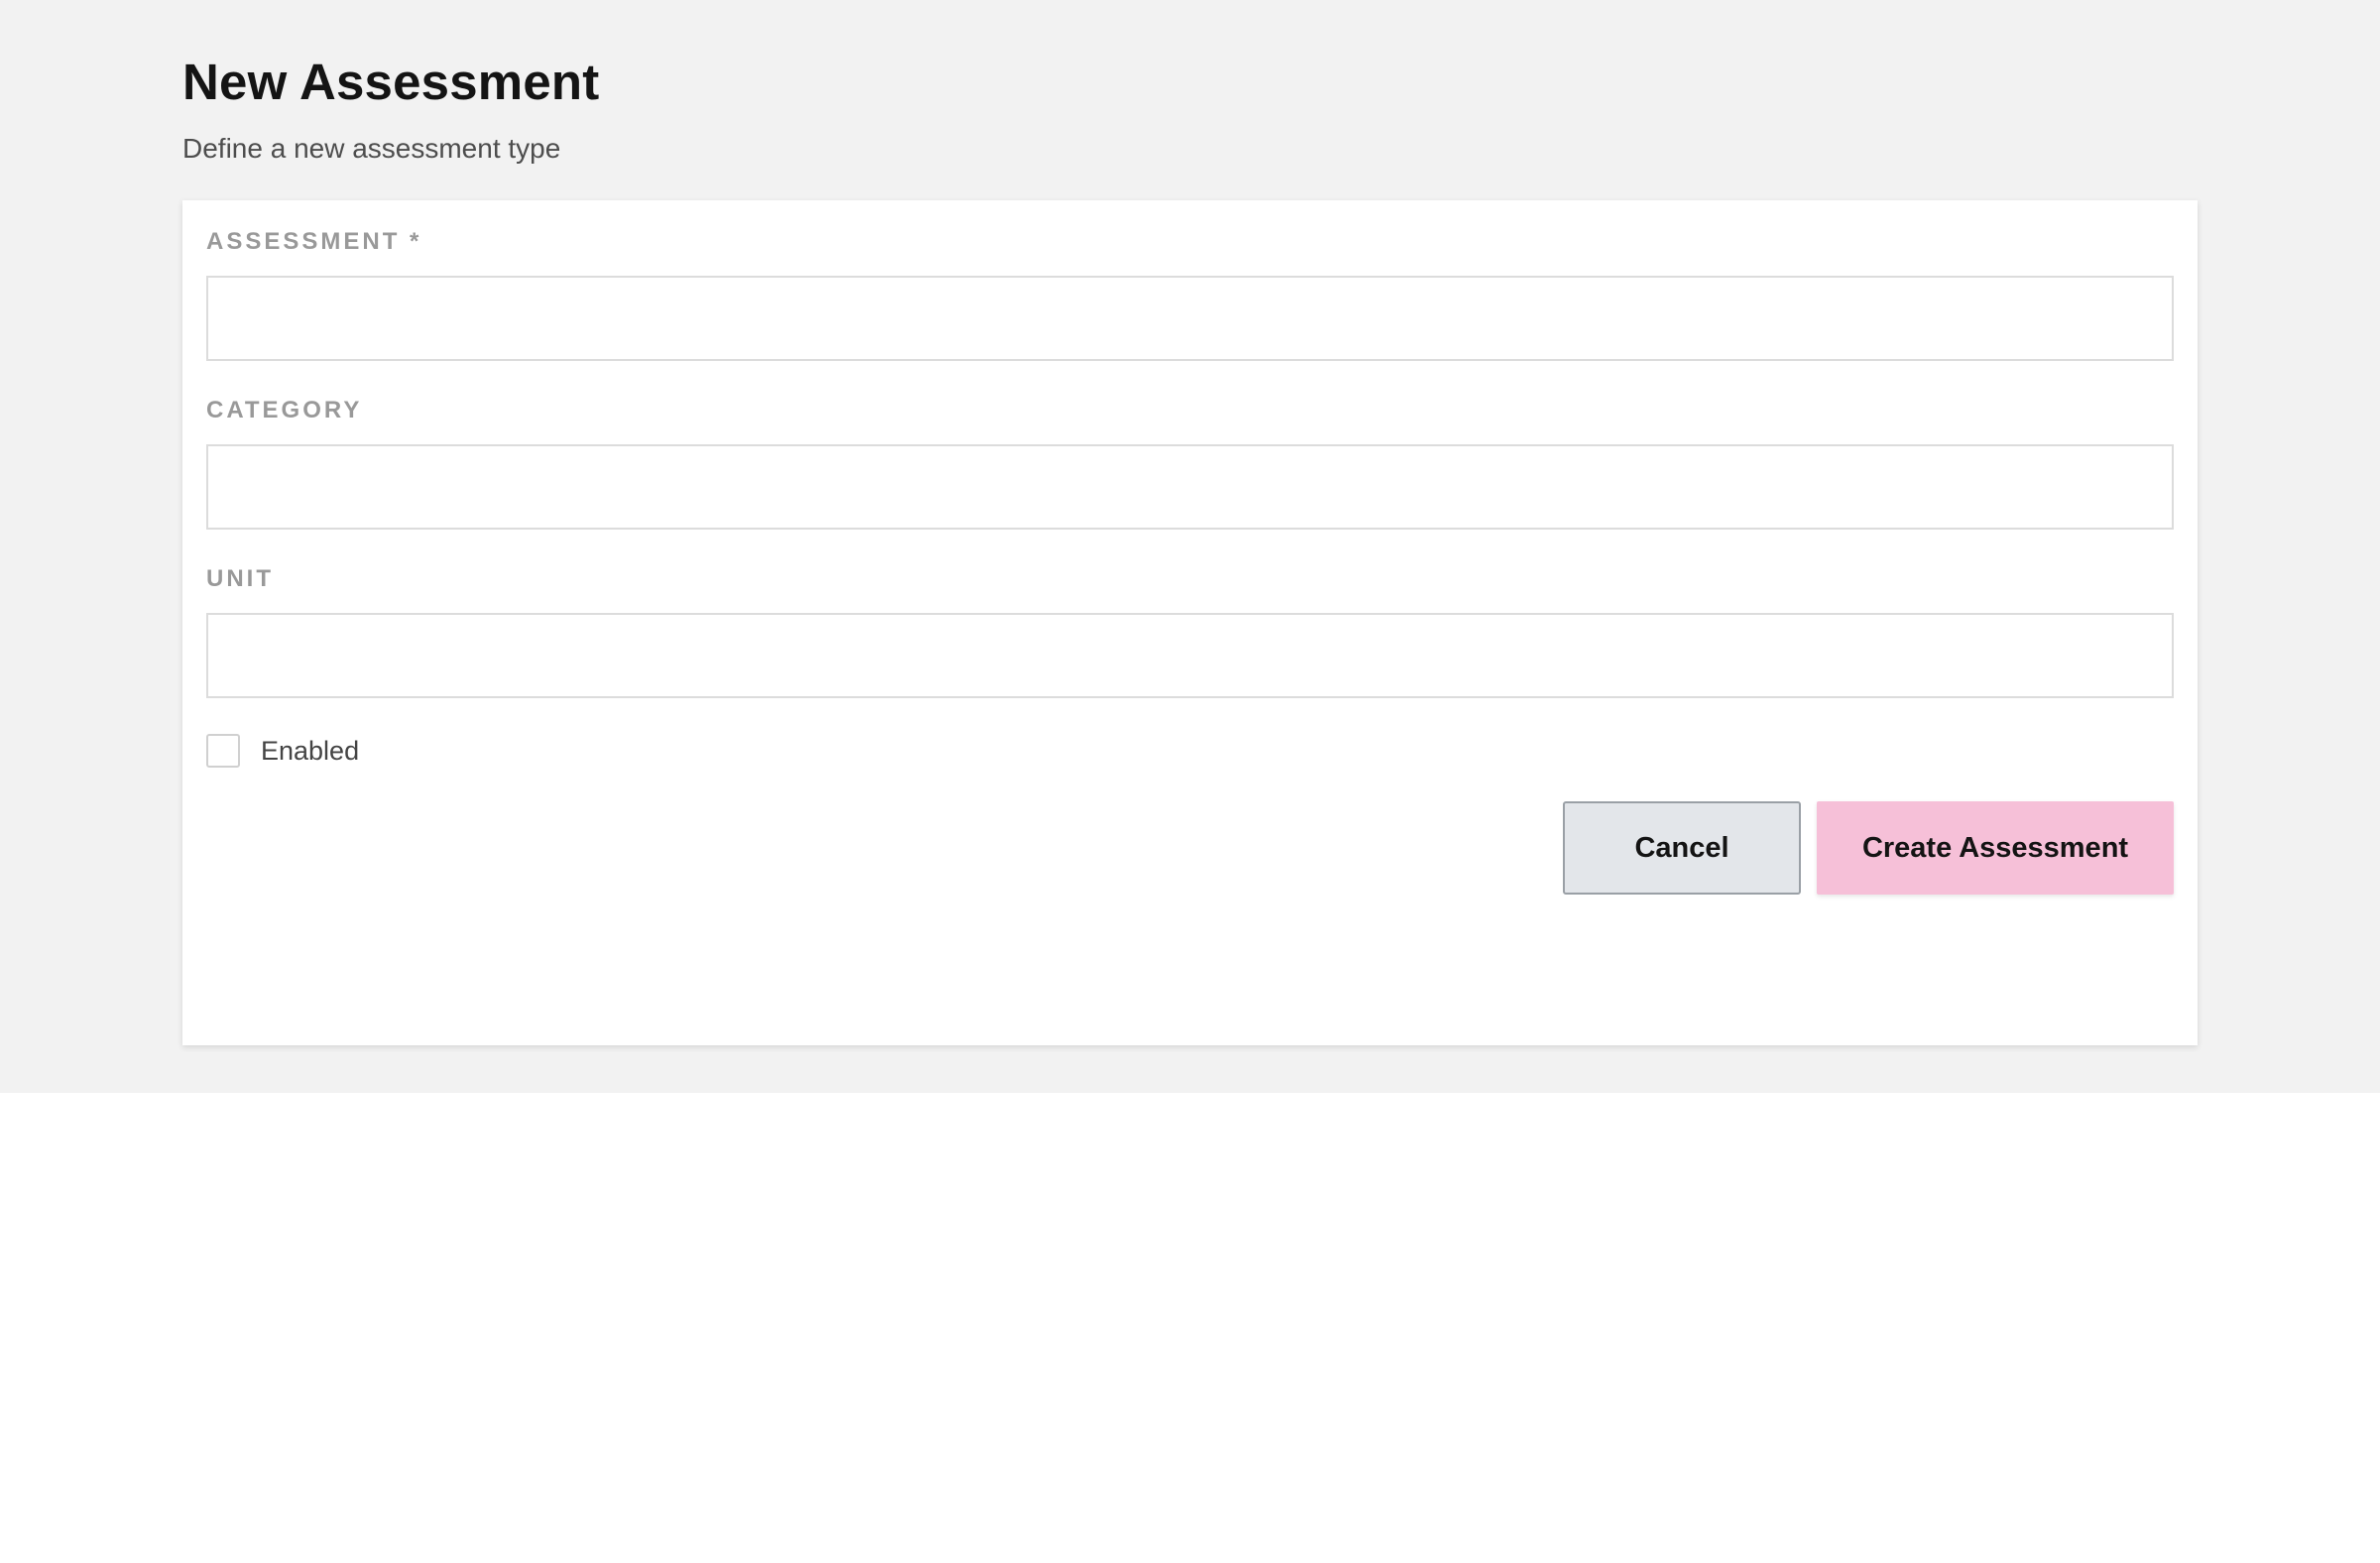 Image resolution: width=2380 pixels, height=1563 pixels. I want to click on category-label: CATEGORY, so click(284, 410).